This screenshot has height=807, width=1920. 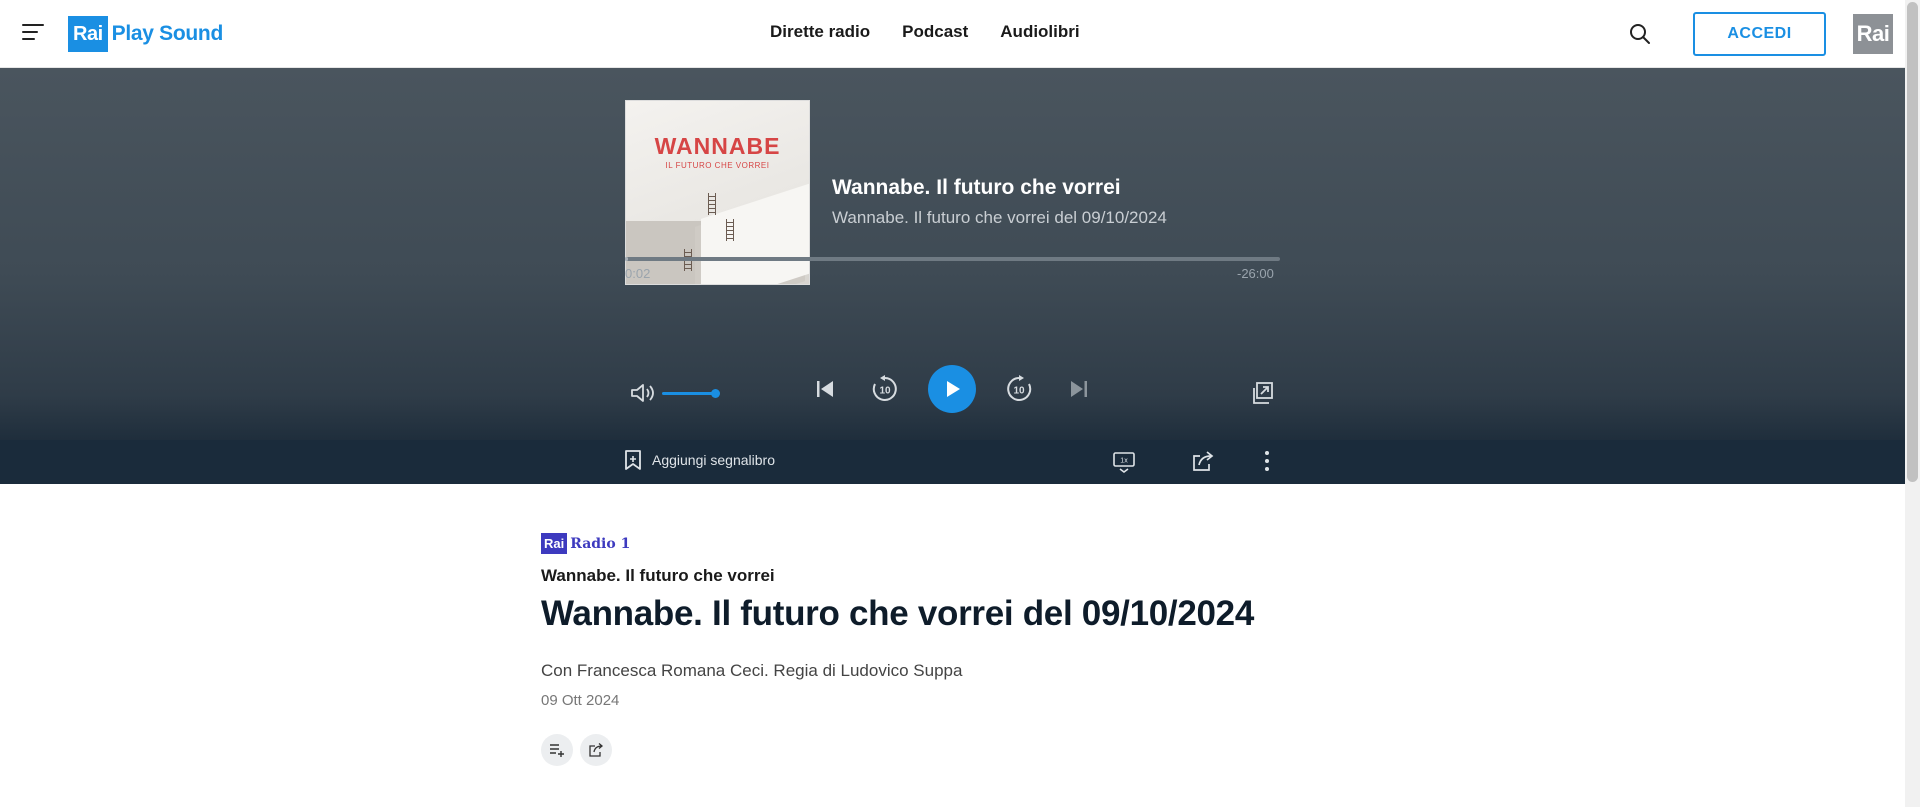 I want to click on cover-building, so click(x=755, y=233).